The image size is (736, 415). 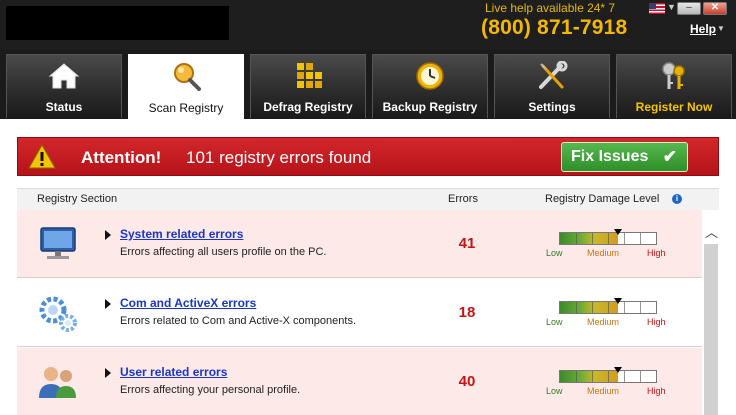 I want to click on tab-settings: Settings, so click(x=552, y=86).